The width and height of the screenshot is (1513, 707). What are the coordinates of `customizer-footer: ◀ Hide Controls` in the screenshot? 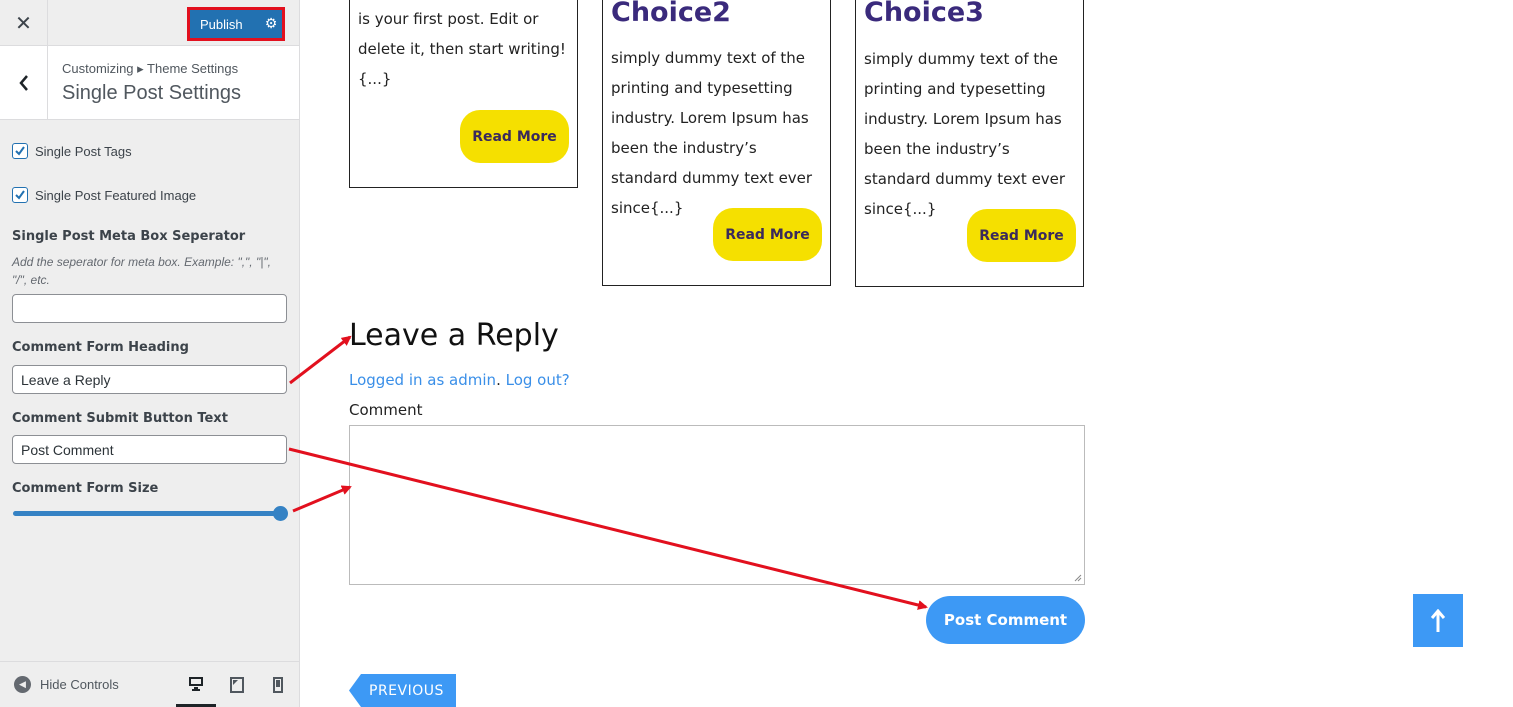 It's located at (149, 684).